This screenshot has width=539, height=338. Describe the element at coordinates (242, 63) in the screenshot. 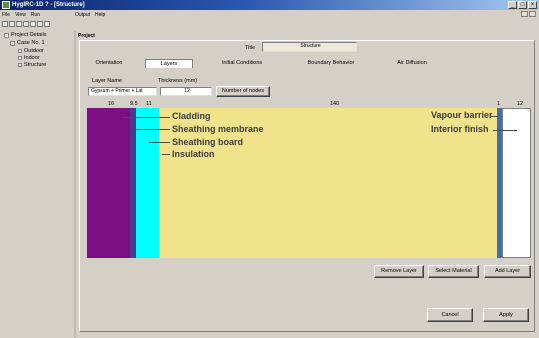

I see `tab-initial-conditions: Initial Conditions` at that location.